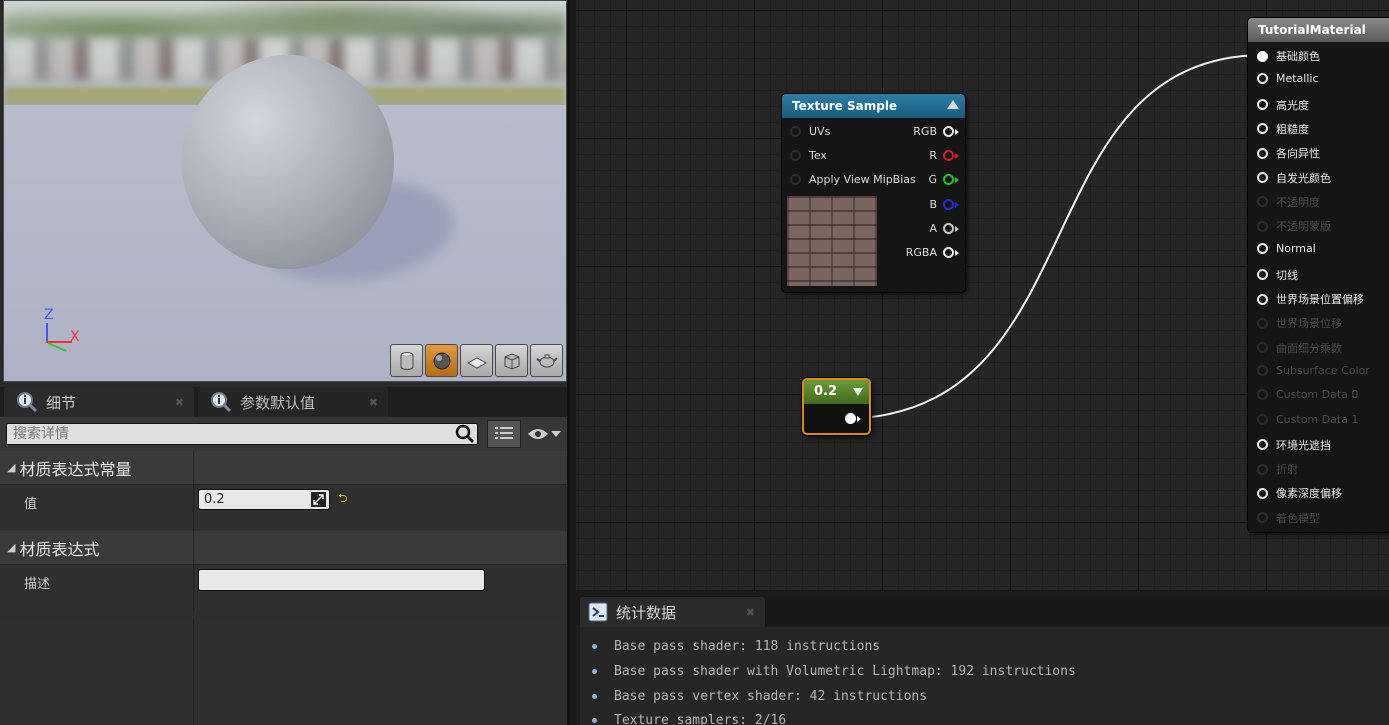  Describe the element at coordinates (343, 499) in the screenshot. I see `reset-to-default-icon: ⮌` at that location.